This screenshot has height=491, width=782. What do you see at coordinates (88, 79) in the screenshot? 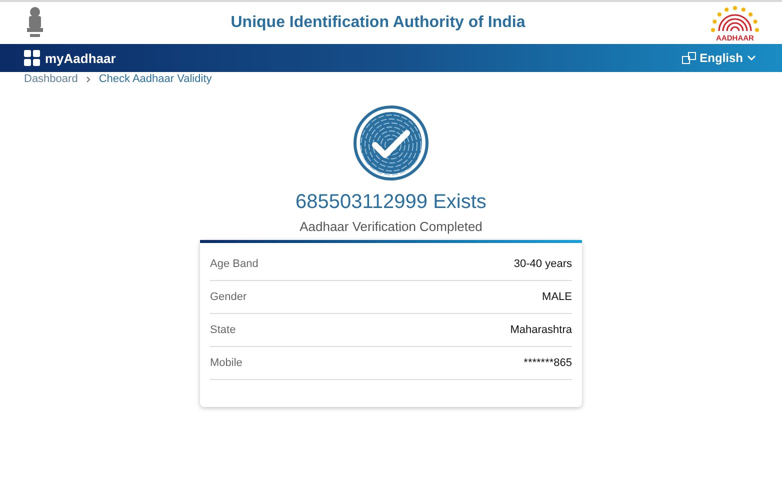
I see `chevron-icon` at bounding box center [88, 79].